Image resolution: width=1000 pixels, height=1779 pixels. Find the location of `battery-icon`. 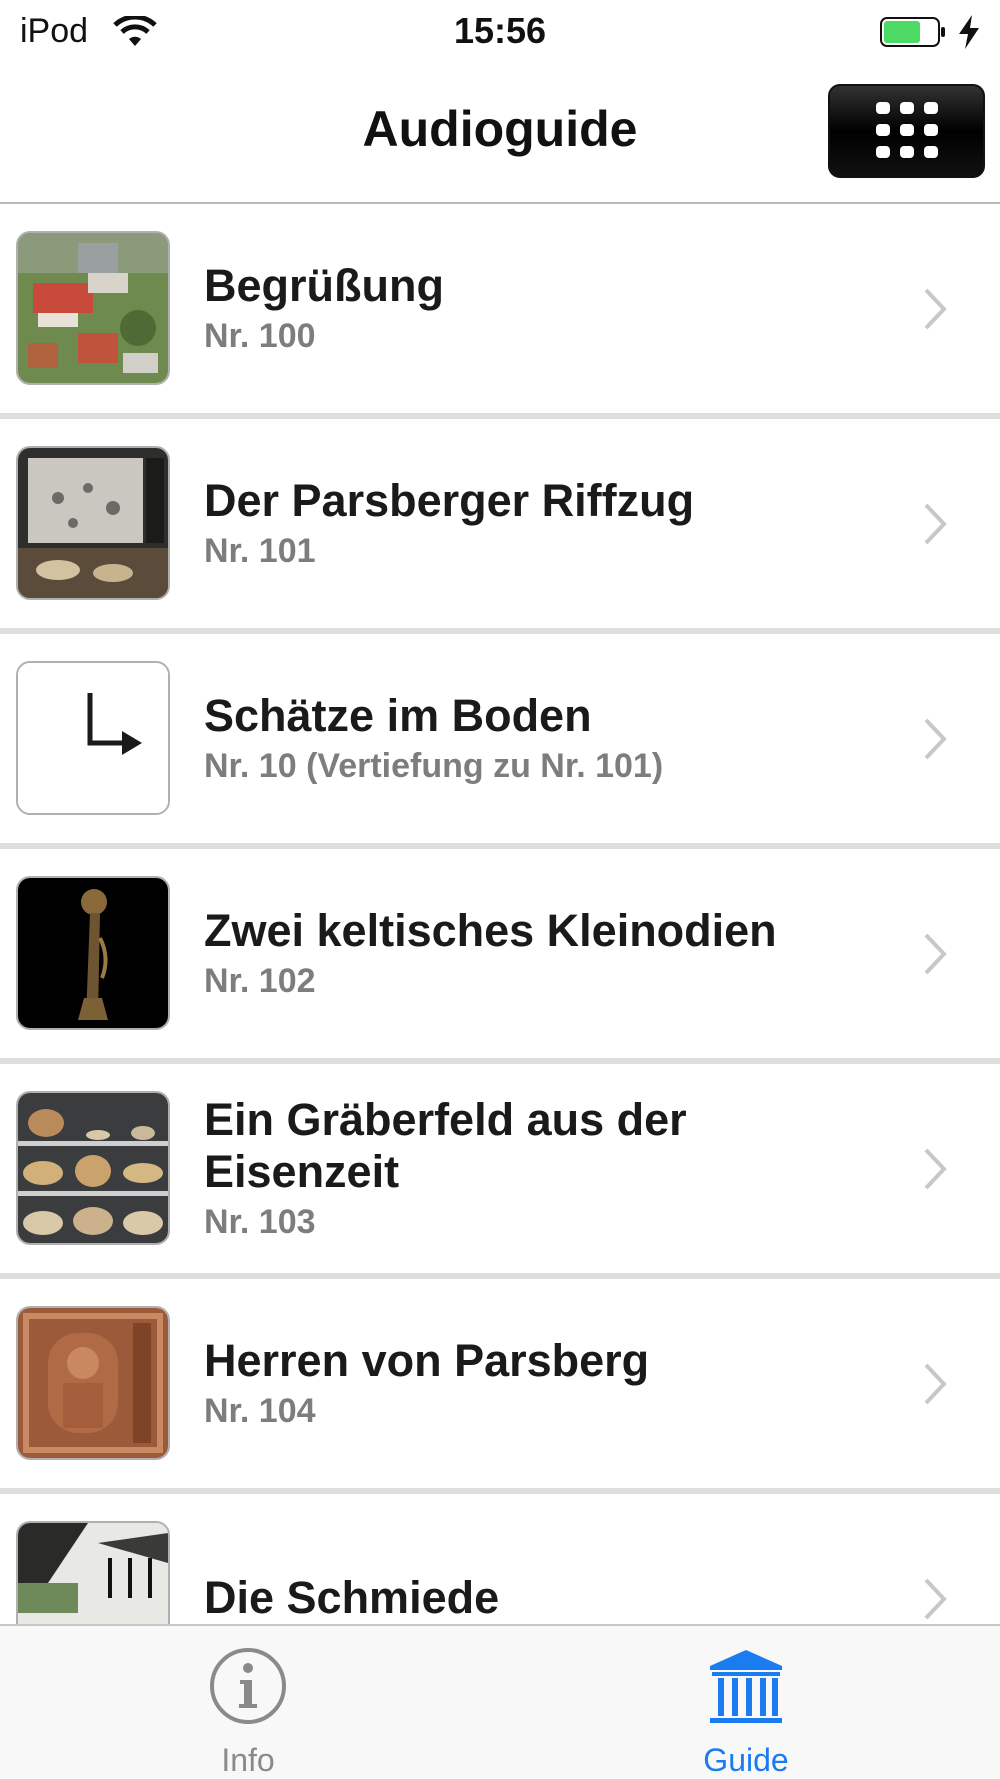

battery-icon is located at coordinates (912, 32).